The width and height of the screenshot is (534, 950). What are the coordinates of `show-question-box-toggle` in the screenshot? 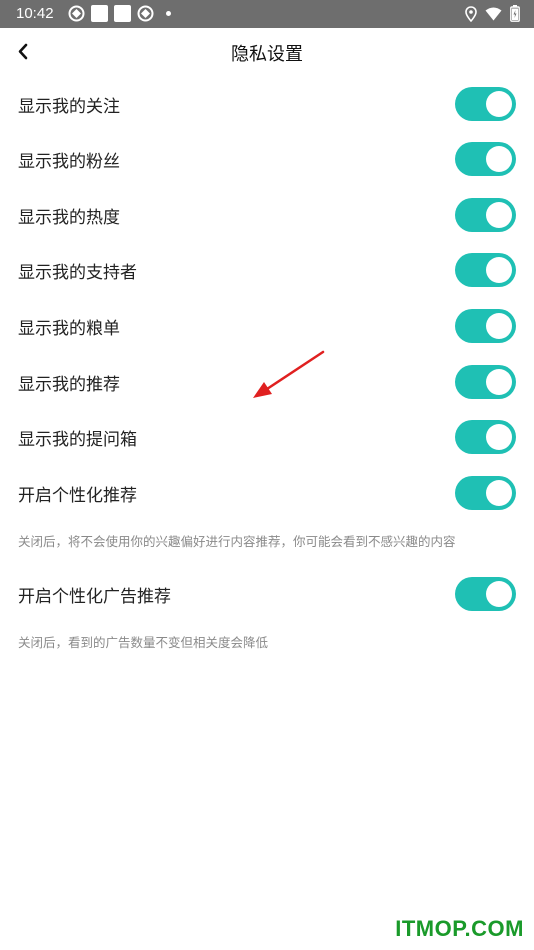 It's located at (485, 437).